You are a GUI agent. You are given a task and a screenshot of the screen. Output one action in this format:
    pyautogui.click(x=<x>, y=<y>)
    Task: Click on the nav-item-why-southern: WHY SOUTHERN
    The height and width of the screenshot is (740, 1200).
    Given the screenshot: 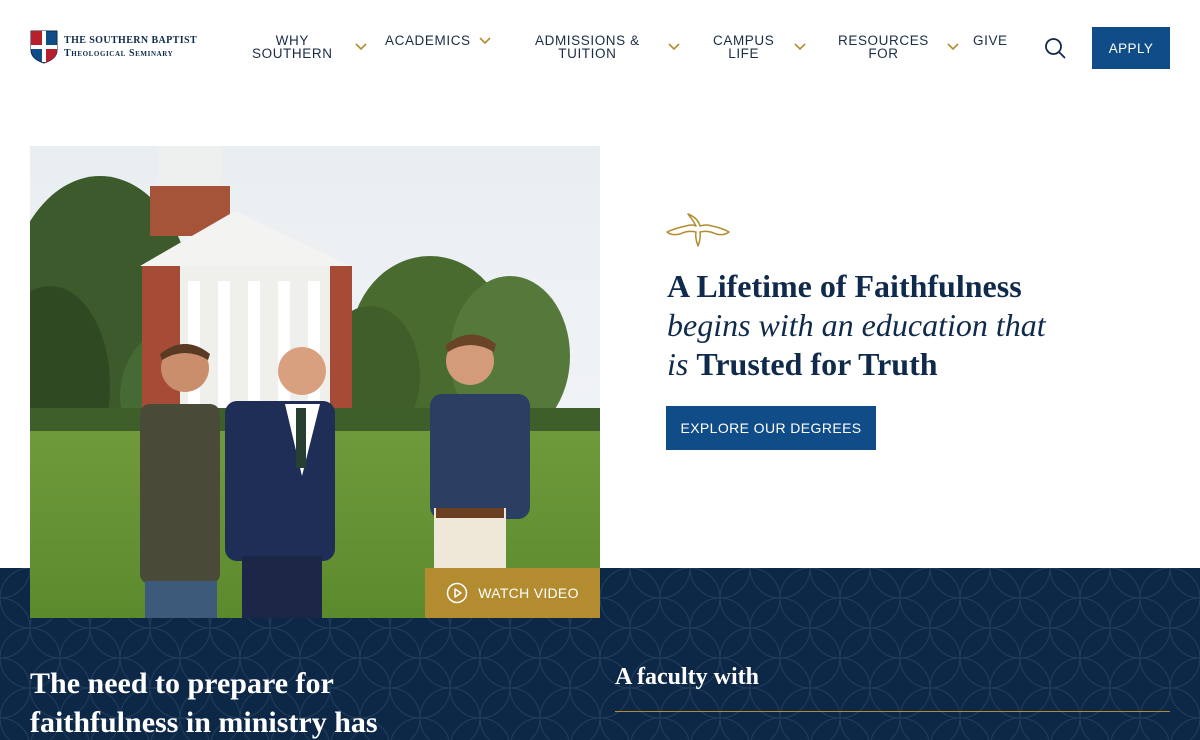 What is the action you would take?
    pyautogui.click(x=309, y=47)
    